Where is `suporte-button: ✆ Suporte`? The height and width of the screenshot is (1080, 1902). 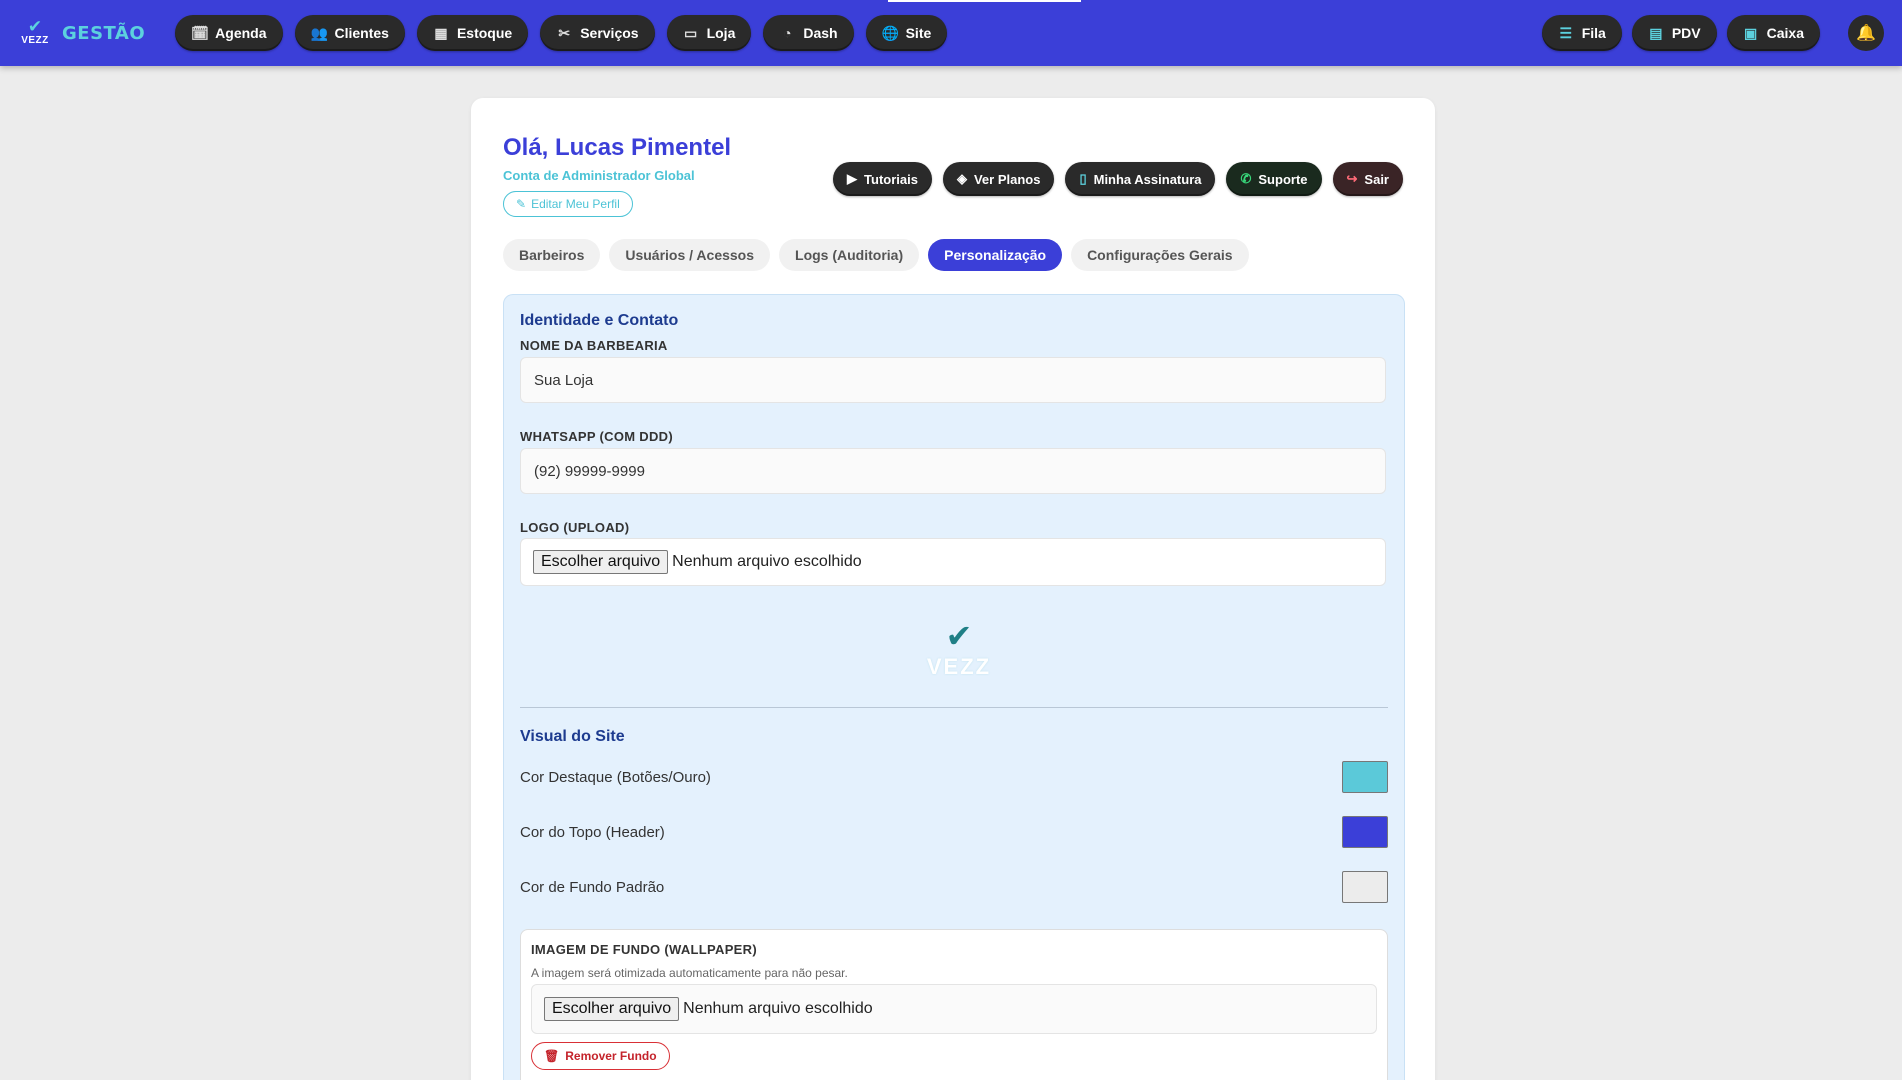
suporte-button: ✆ Suporte is located at coordinates (1274, 179).